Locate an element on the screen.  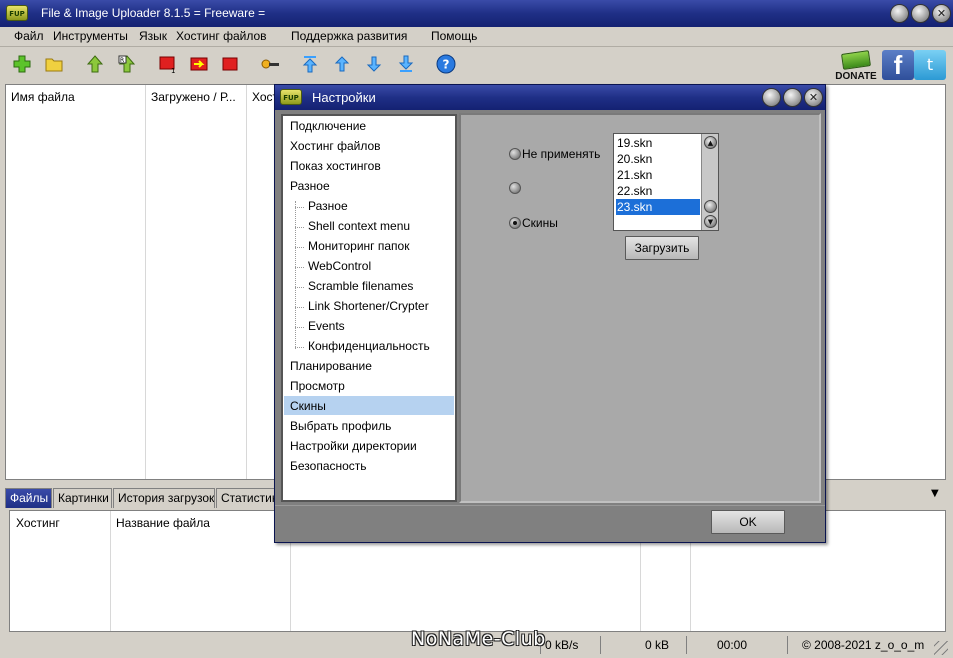
tree-item-view: Просмотр is located at coordinates (317, 386).